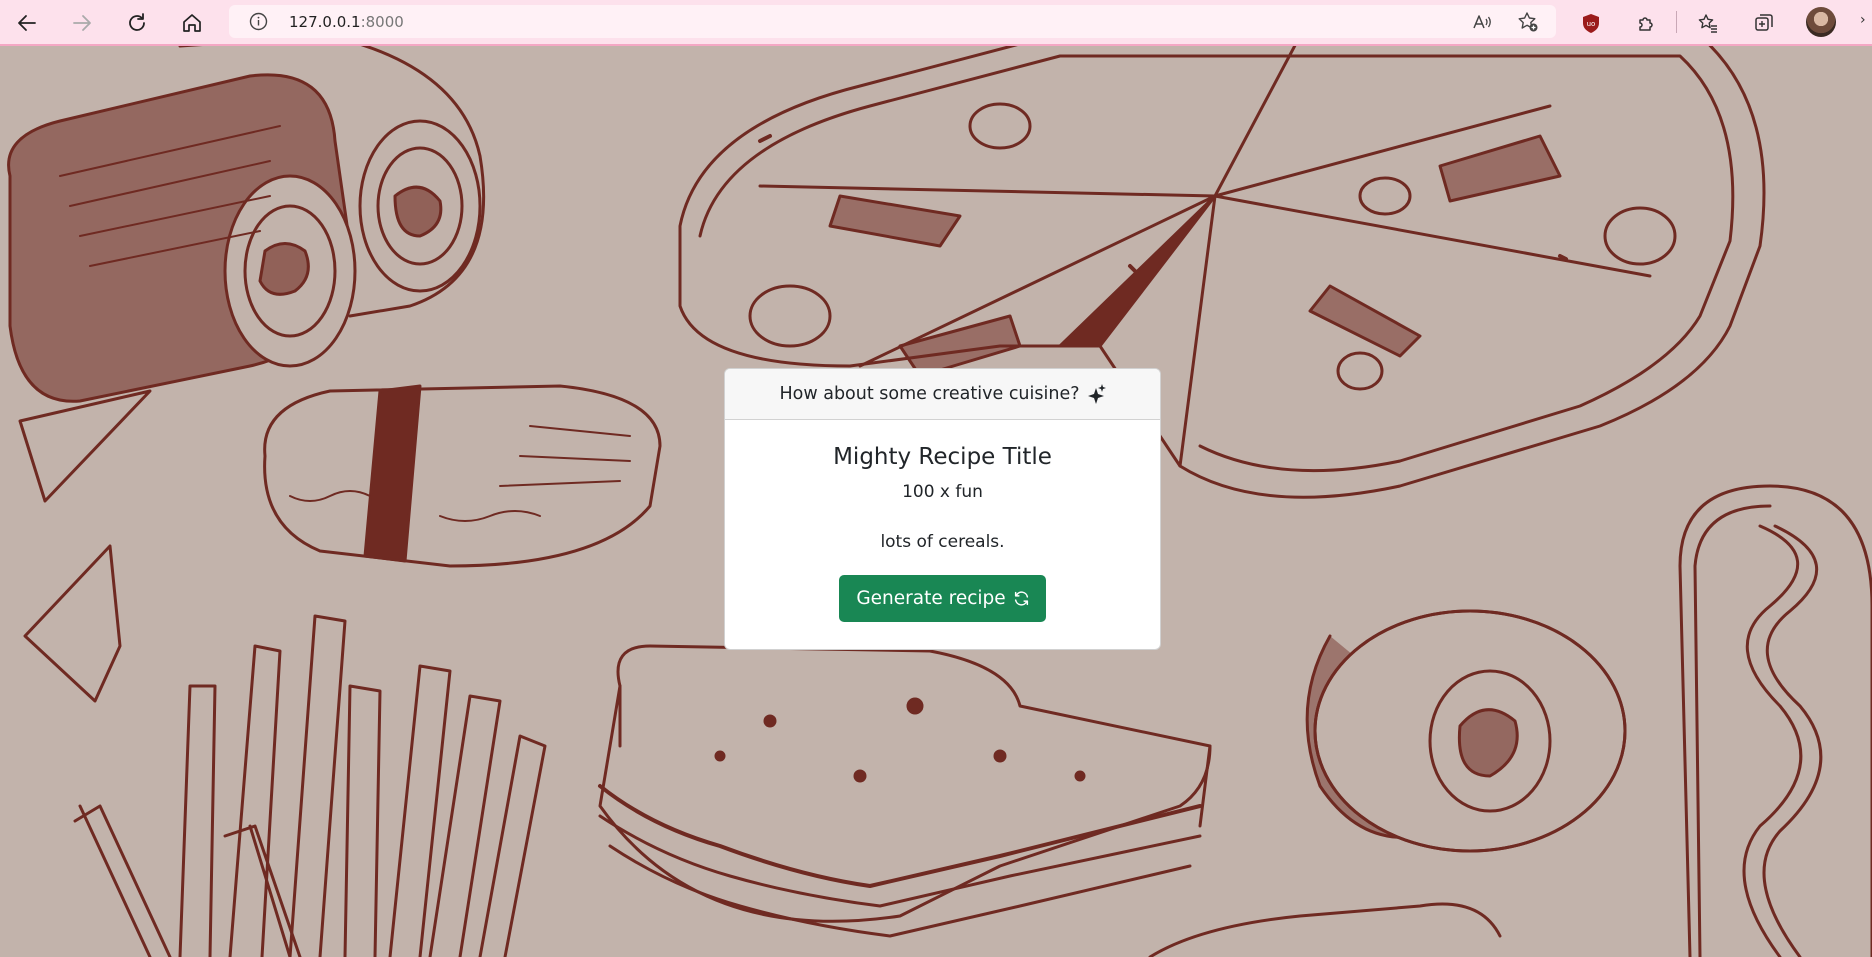 The height and width of the screenshot is (957, 1872). I want to click on add-favorite-button, so click(1528, 22).